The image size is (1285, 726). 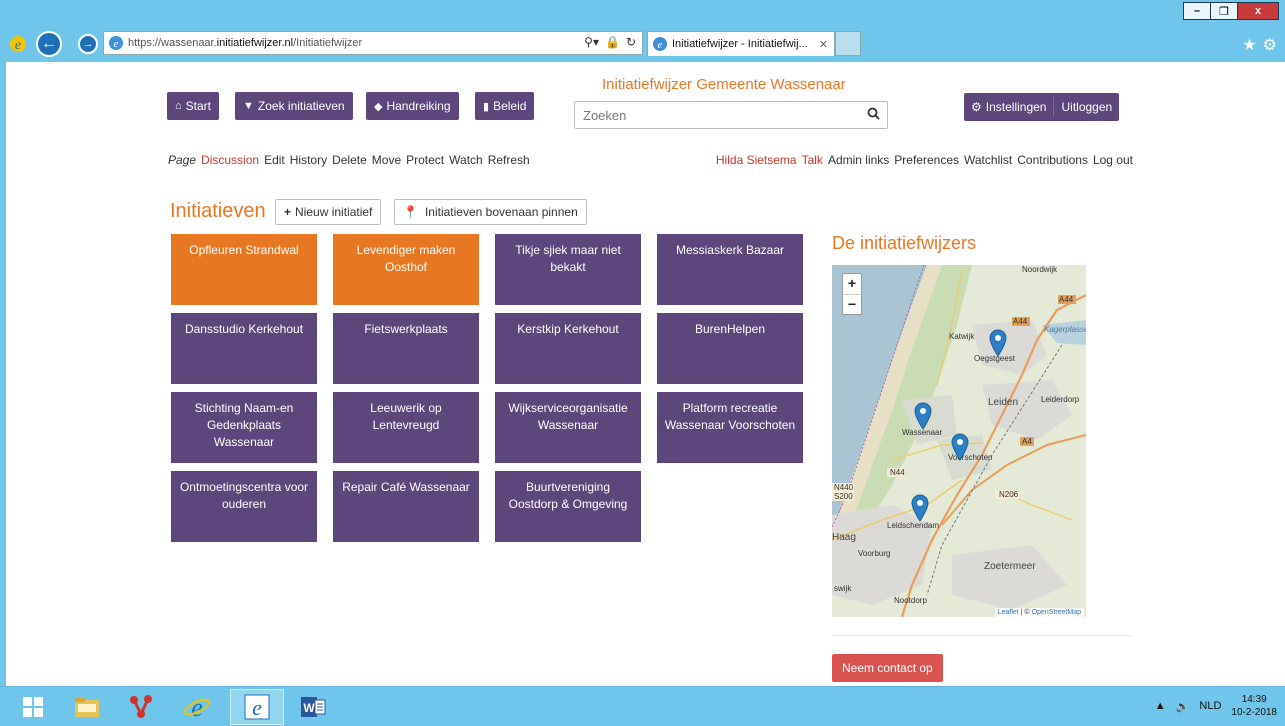 I want to click on user-link-preferences: Preferences, so click(x=926, y=160).